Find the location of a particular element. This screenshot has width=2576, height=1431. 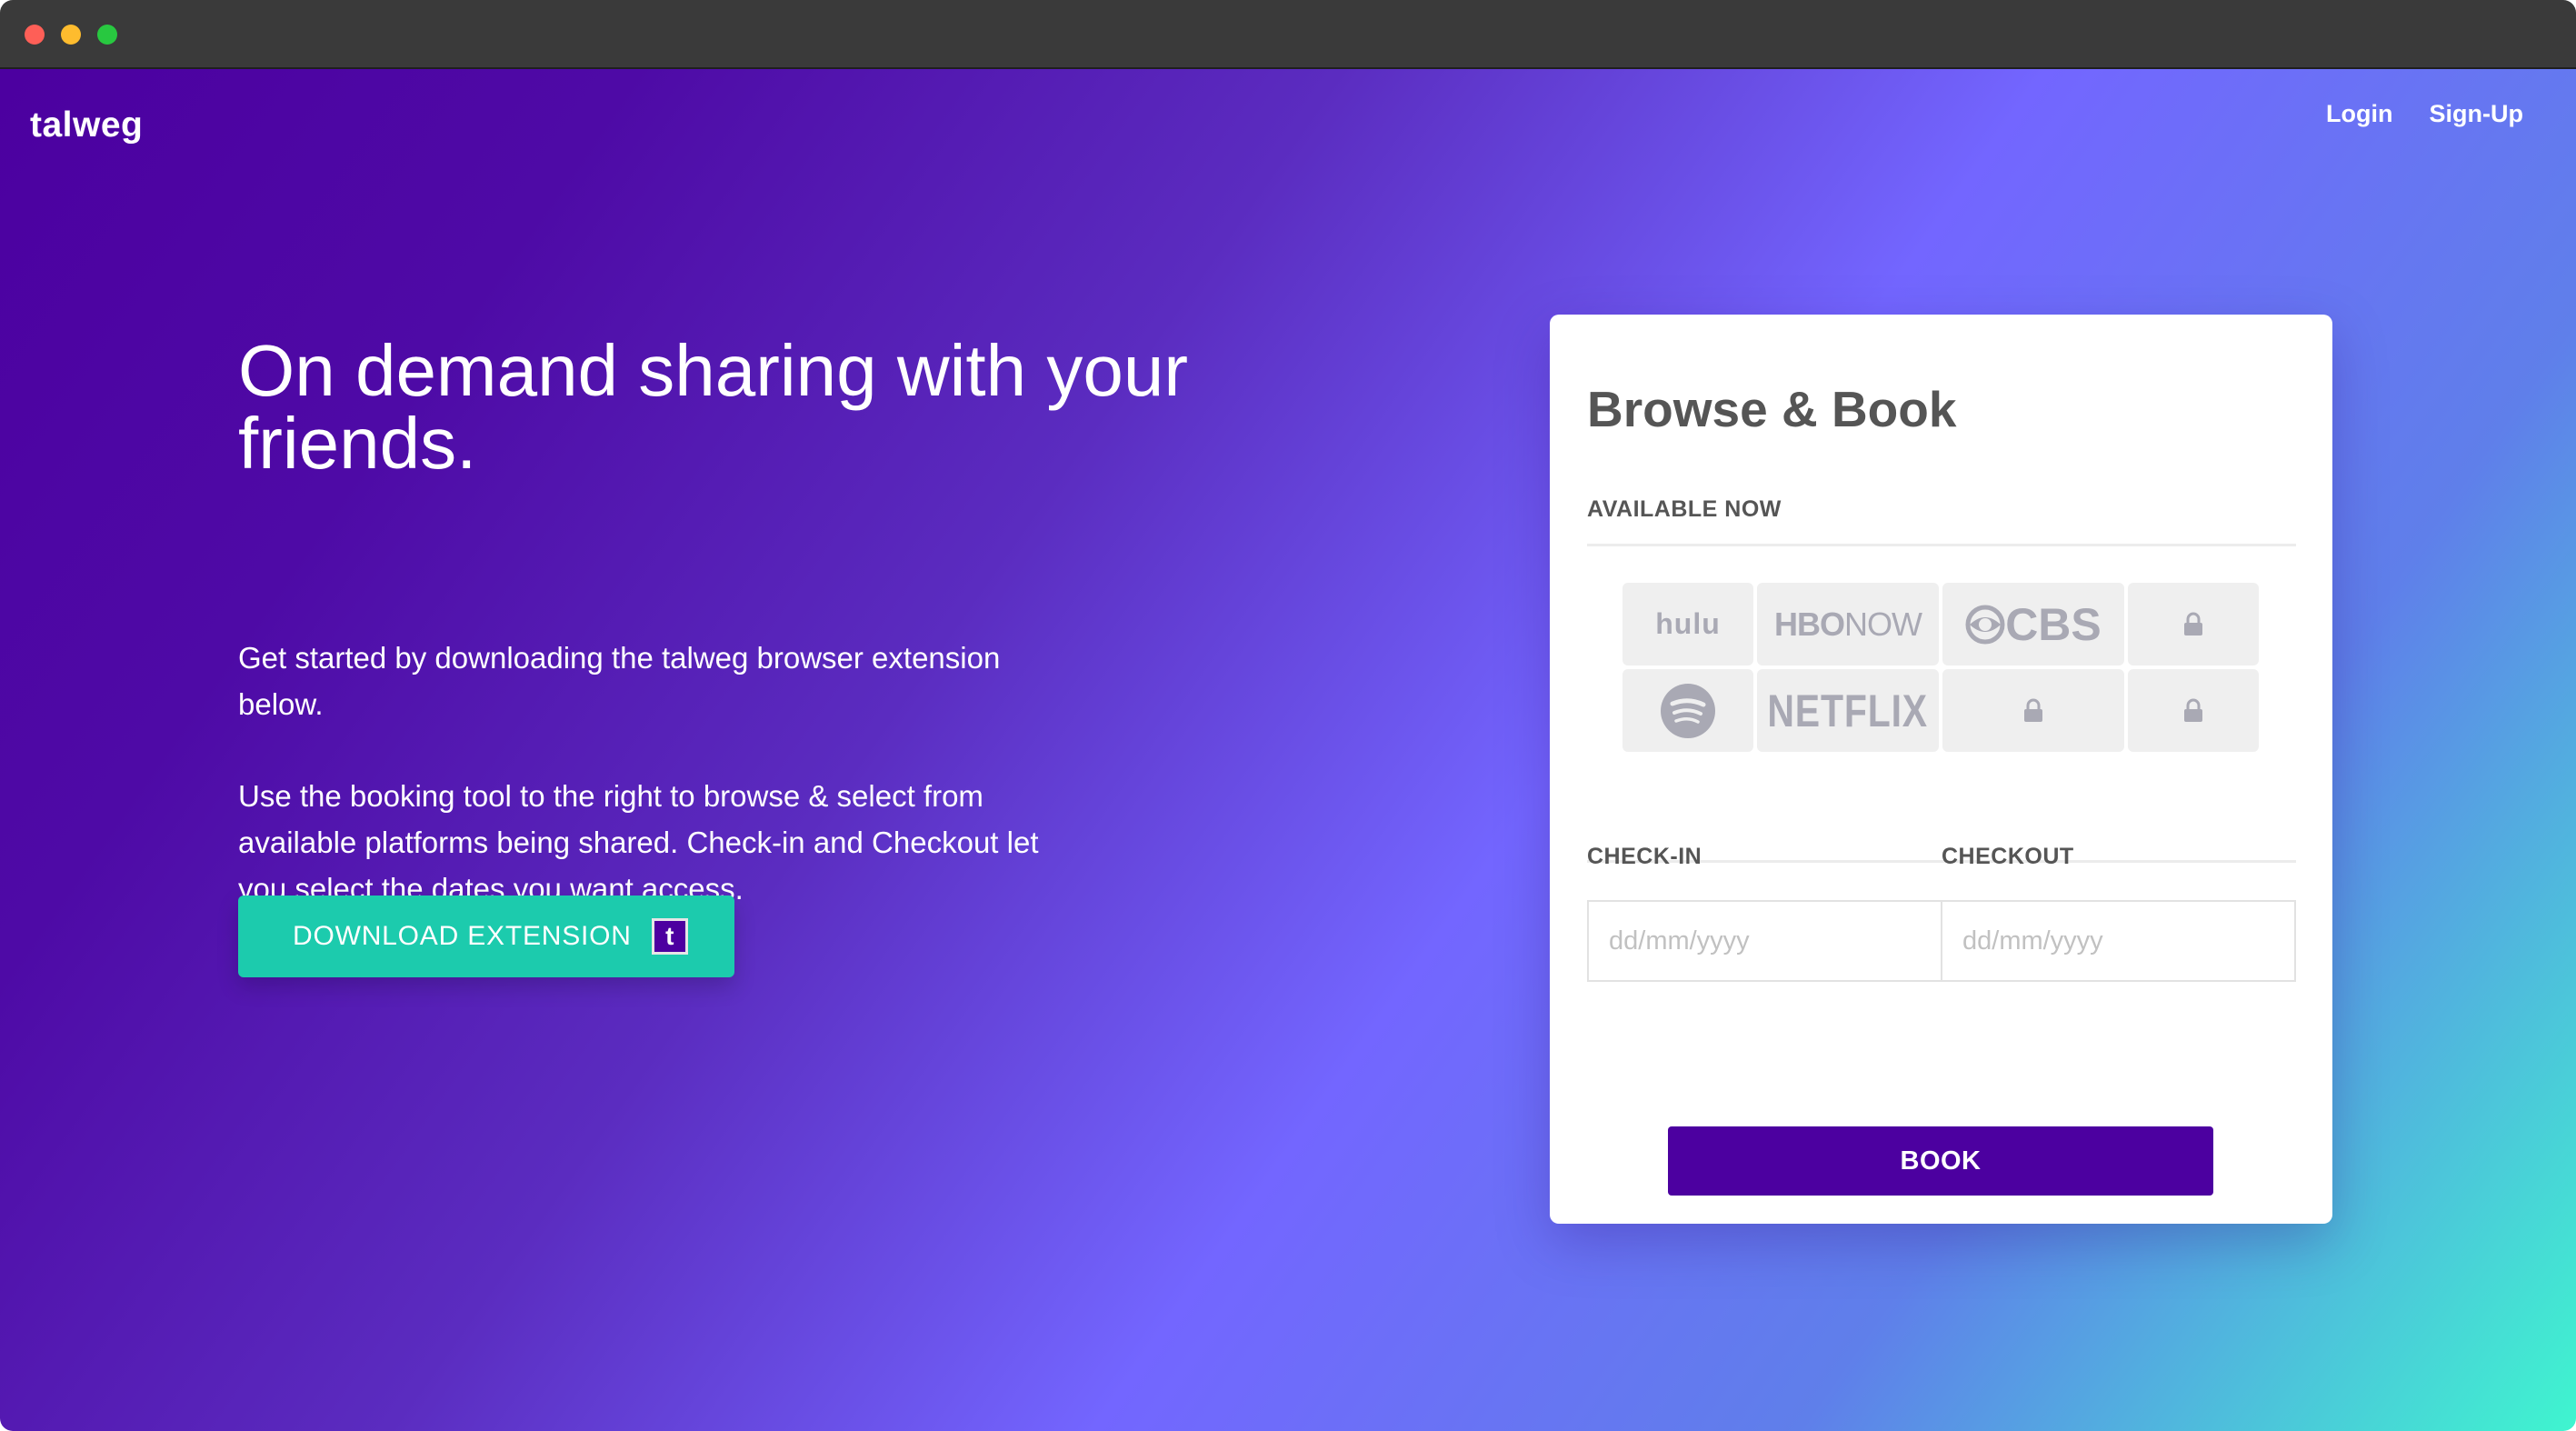

checkin-input is located at coordinates (1763, 941).